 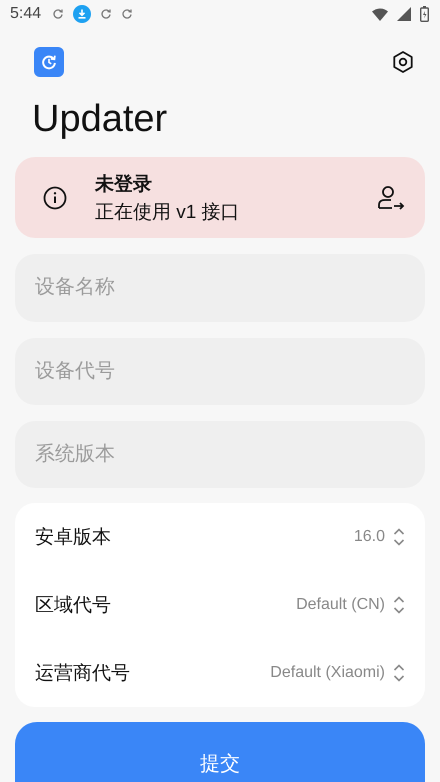 What do you see at coordinates (168, 212) in the screenshot?
I see `api-version-text: 正在使用 v1 接口` at bounding box center [168, 212].